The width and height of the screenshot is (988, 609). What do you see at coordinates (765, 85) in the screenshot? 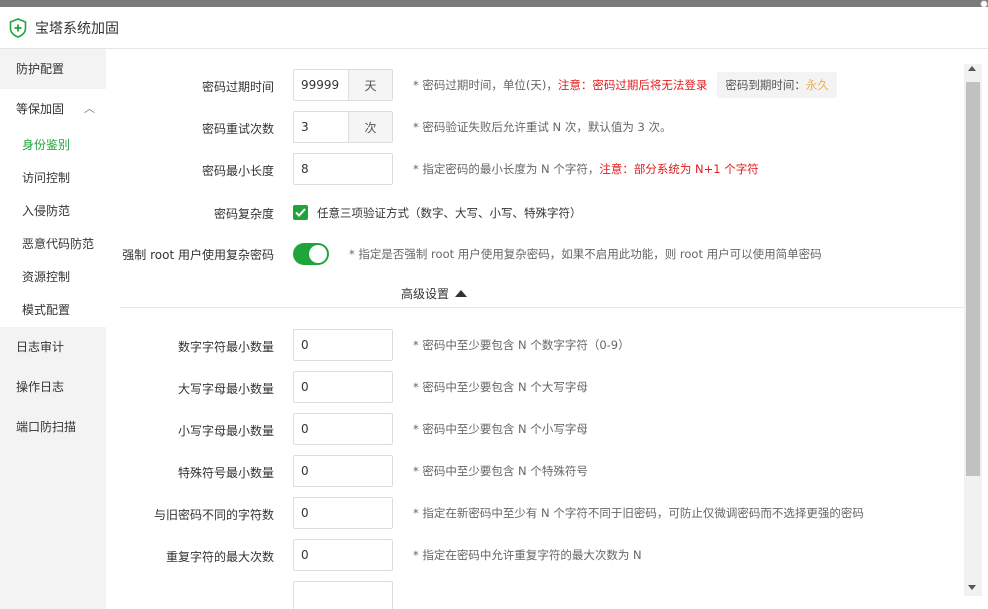
I see `expire-status-label: 密码到期时间：` at bounding box center [765, 85].